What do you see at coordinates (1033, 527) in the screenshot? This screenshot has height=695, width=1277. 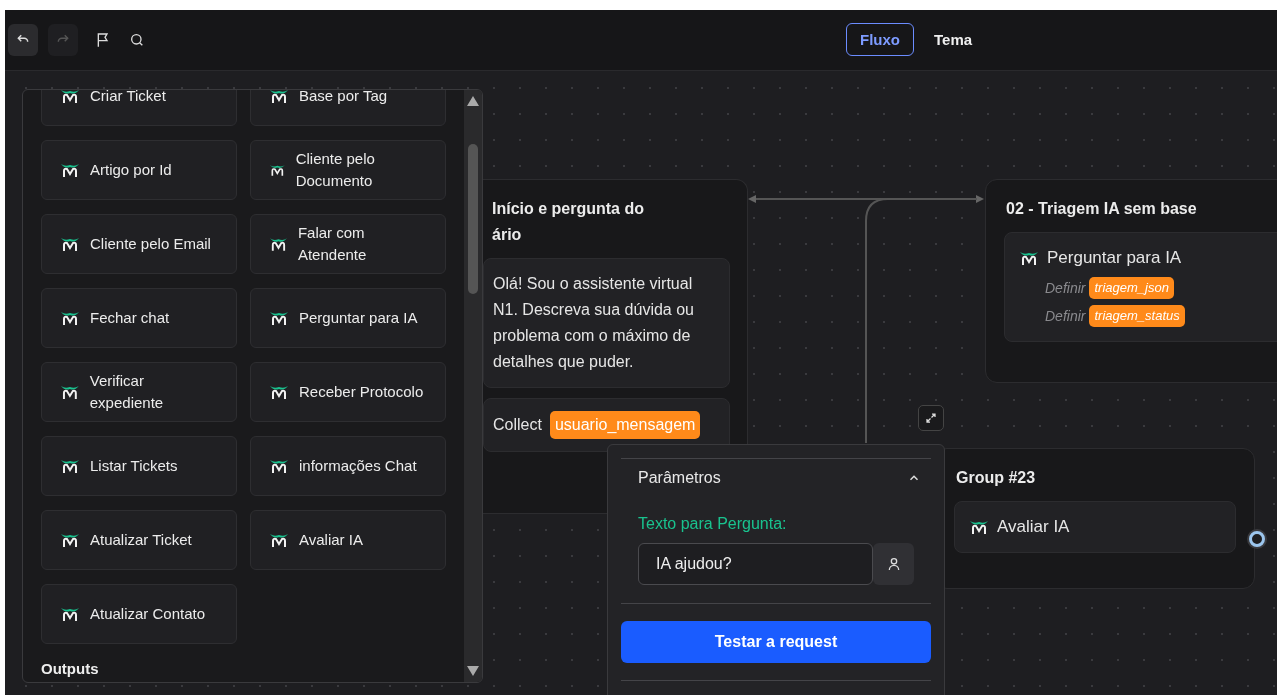 I see `block-label: Avaliar IA` at bounding box center [1033, 527].